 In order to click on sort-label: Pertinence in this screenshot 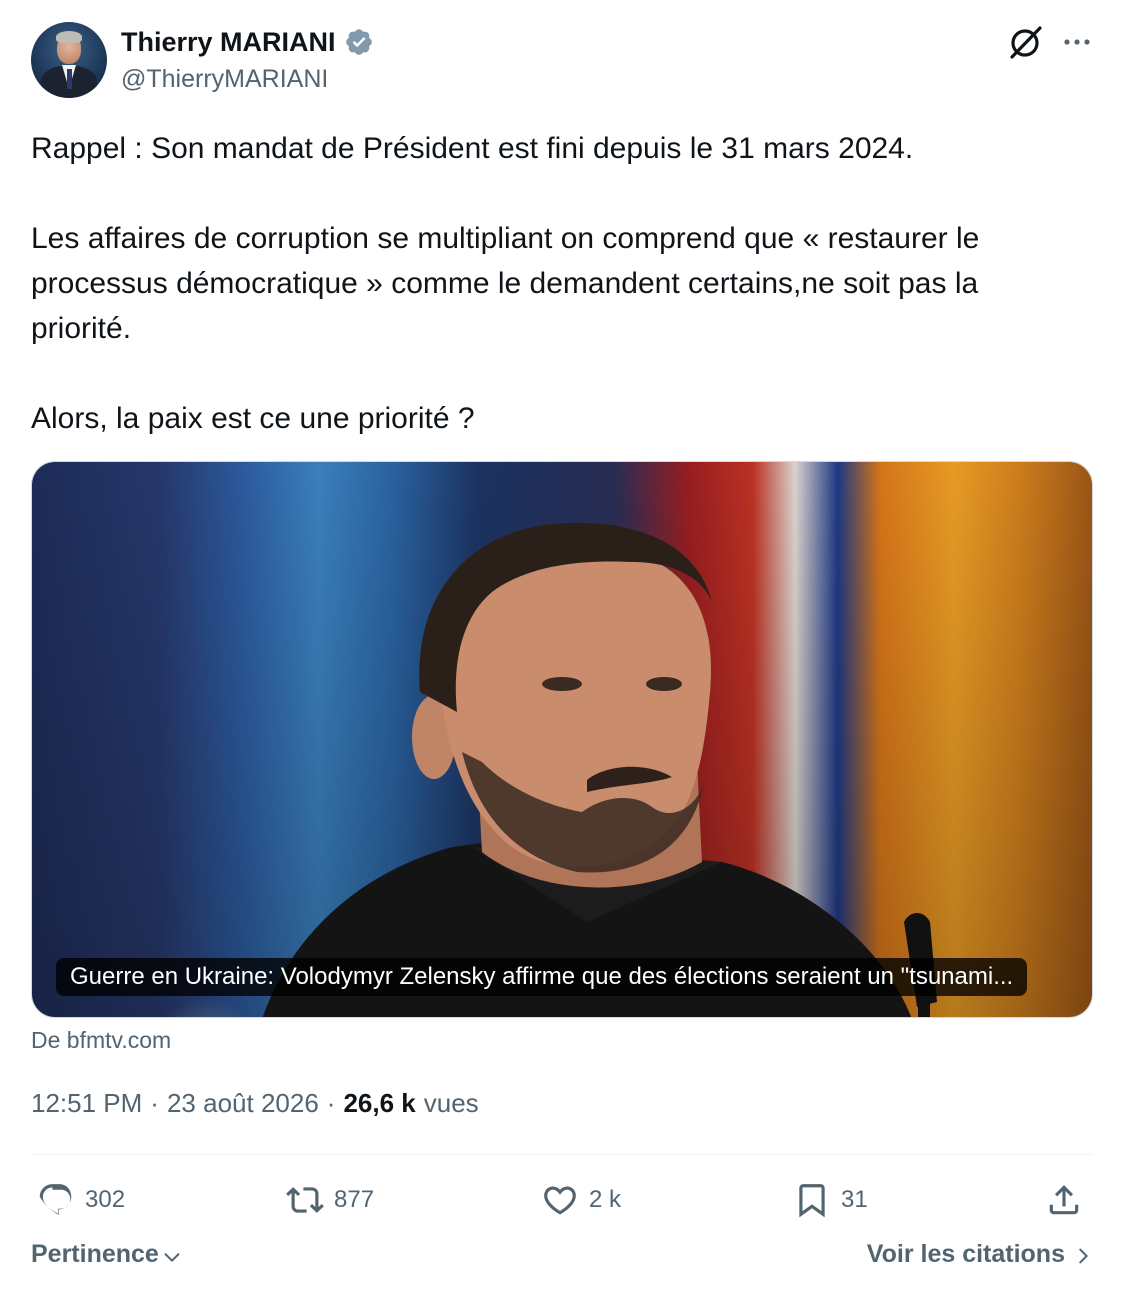, I will do `click(95, 1254)`.